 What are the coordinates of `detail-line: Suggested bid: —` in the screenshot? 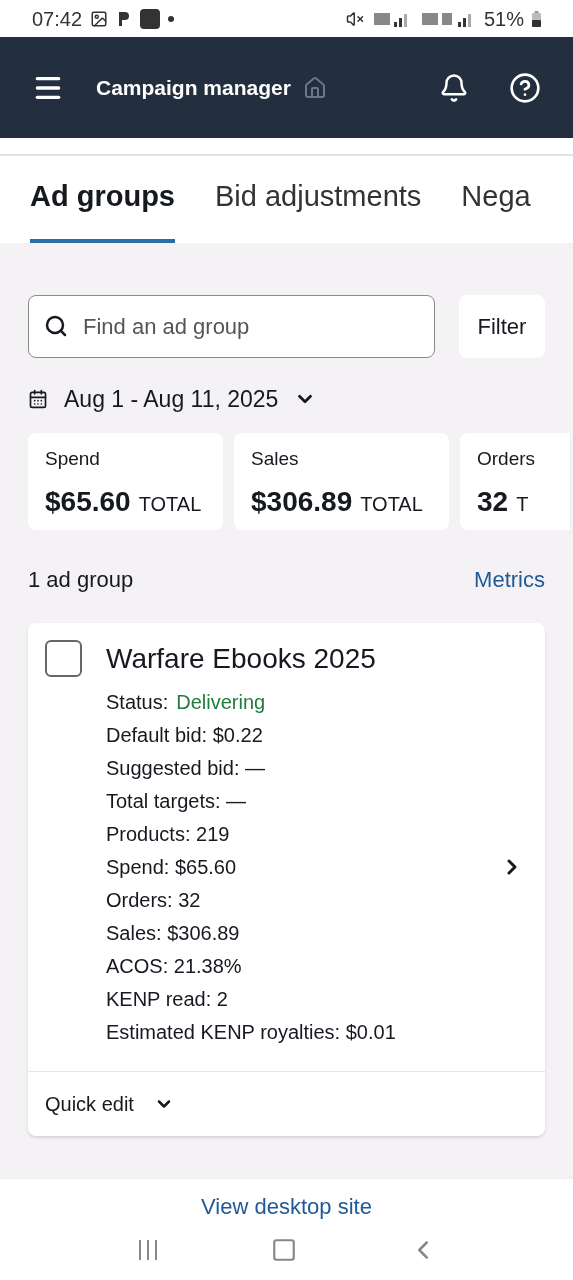 It's located at (185, 768).